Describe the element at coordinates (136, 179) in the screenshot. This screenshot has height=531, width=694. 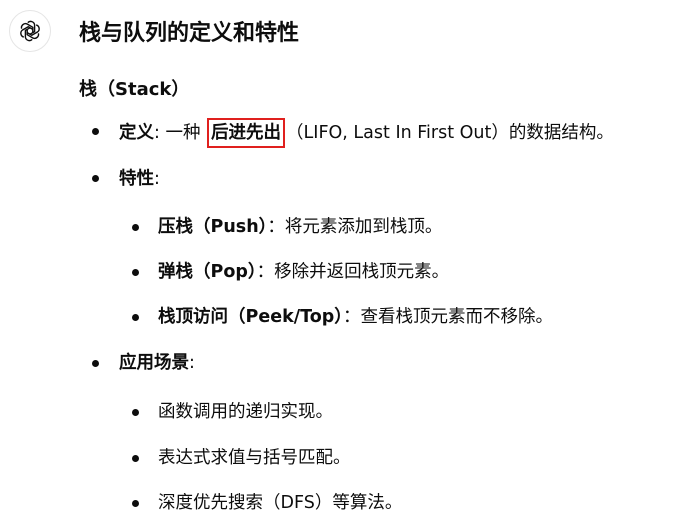
I see `features-label: 特性` at that location.